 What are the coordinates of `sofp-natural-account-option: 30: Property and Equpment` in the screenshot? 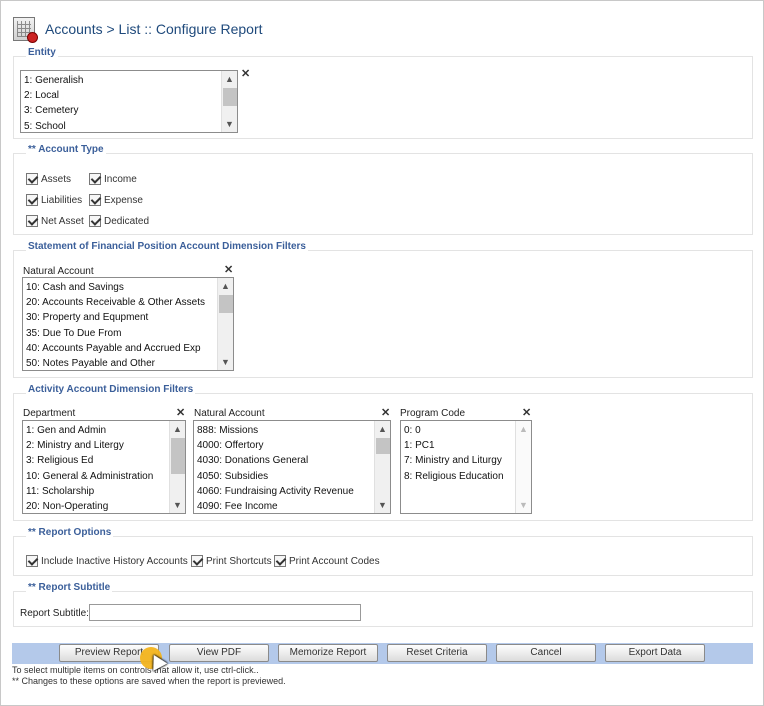 It's located at (120, 317).